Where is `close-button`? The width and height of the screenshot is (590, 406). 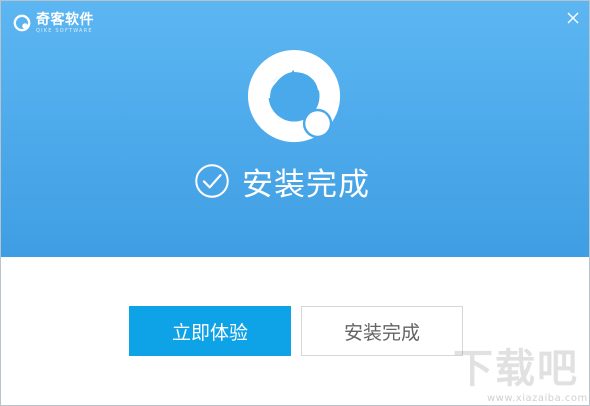
close-button is located at coordinates (573, 18).